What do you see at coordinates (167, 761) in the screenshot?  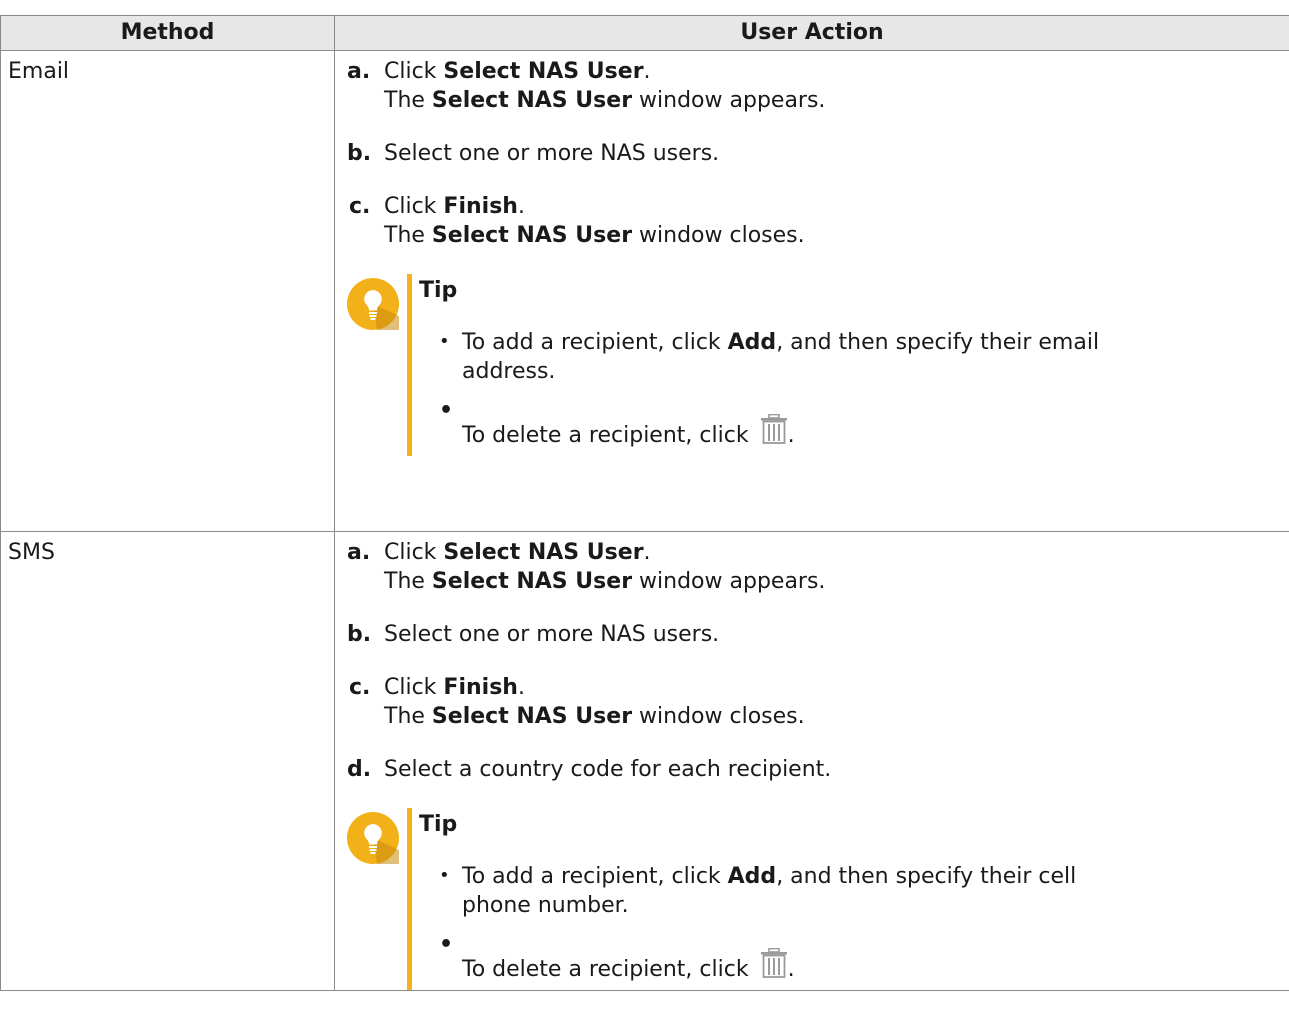 I see `method-cell: SMS` at bounding box center [167, 761].